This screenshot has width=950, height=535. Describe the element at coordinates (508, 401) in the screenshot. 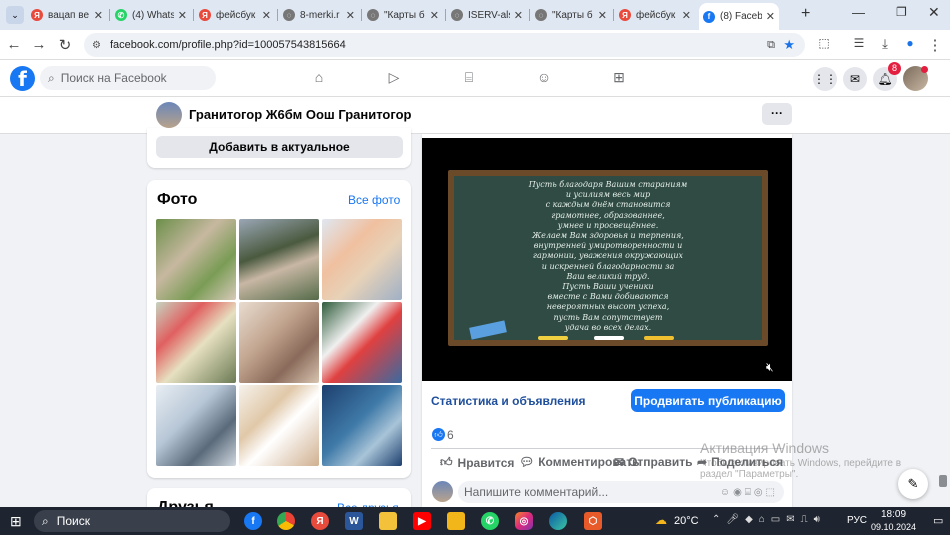

I see `stats-link: Статистика и объявления` at that location.